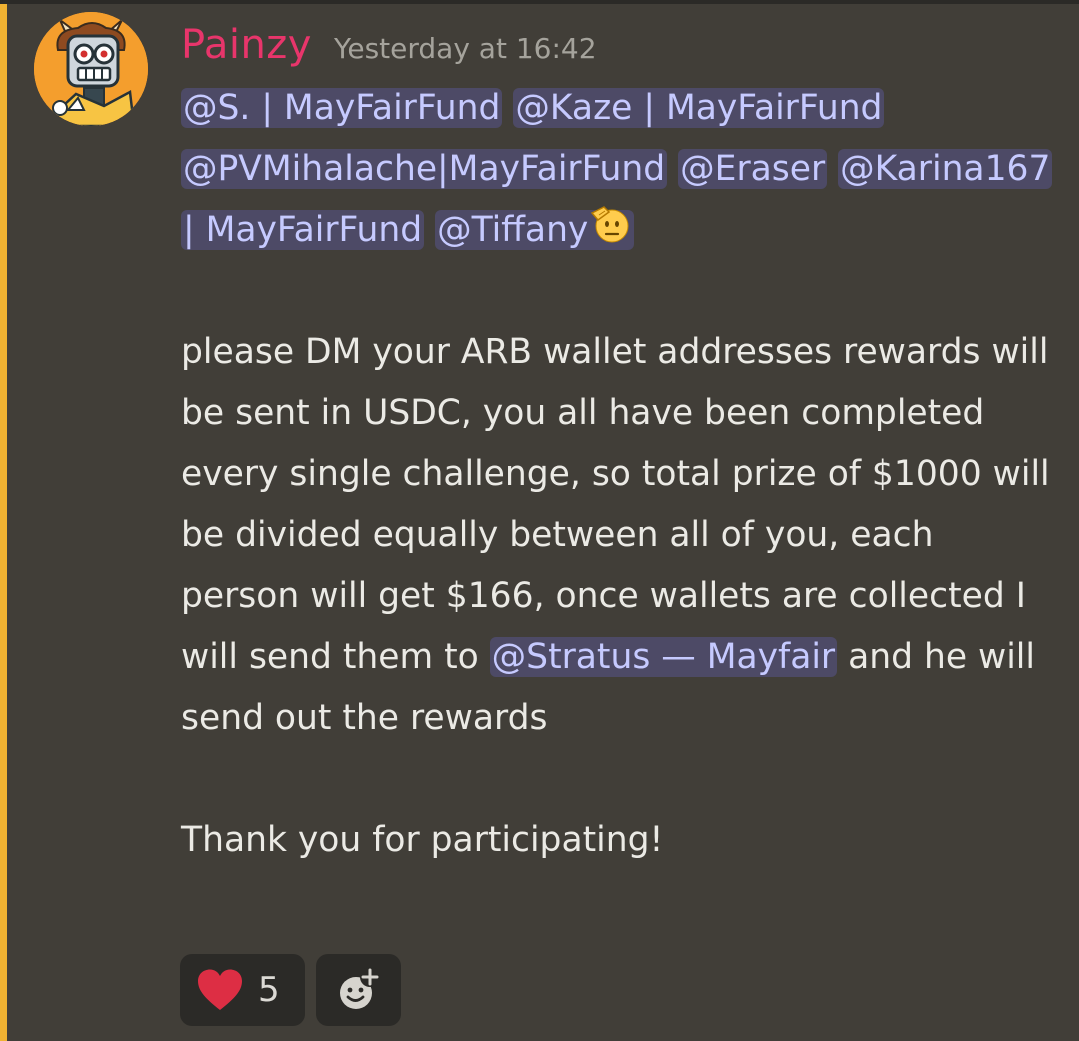 This screenshot has width=1079, height=1041. I want to click on robot-avatar-icon, so click(91, 69).